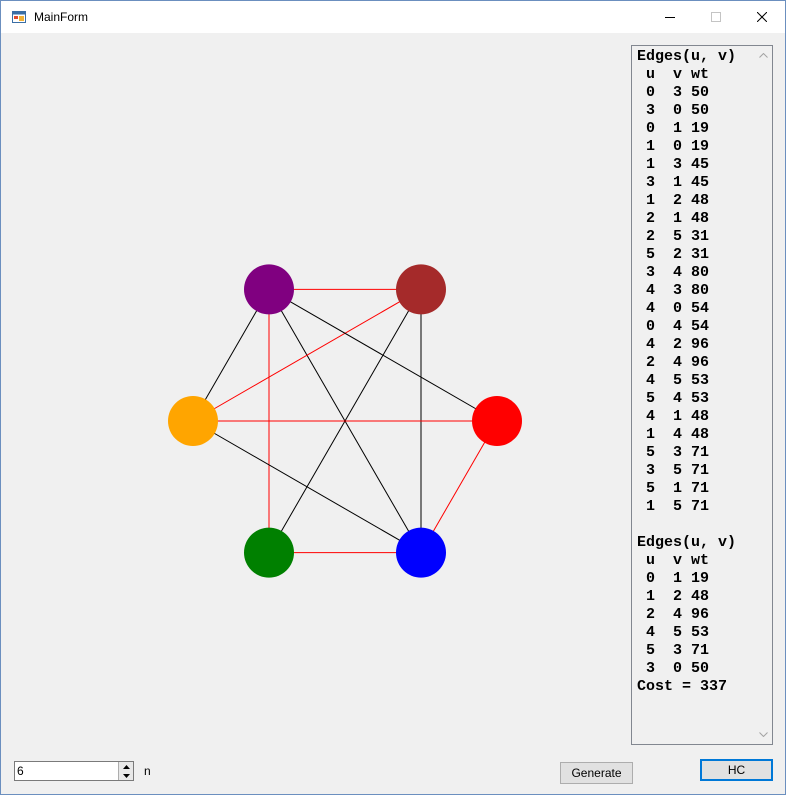 The height and width of the screenshot is (795, 786). I want to click on hc-button: HC, so click(736, 770).